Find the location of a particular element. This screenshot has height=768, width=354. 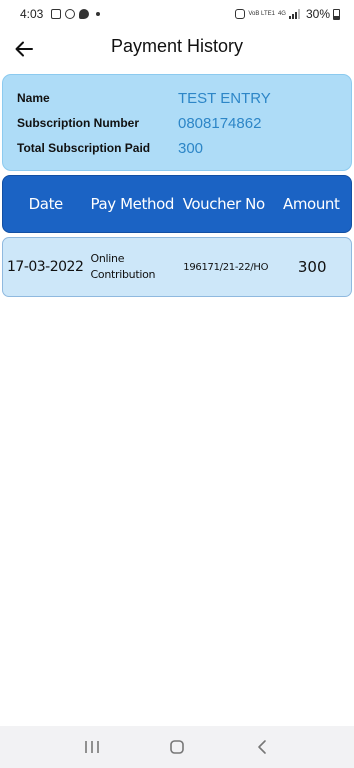

signal-strength-icon is located at coordinates (294, 14).